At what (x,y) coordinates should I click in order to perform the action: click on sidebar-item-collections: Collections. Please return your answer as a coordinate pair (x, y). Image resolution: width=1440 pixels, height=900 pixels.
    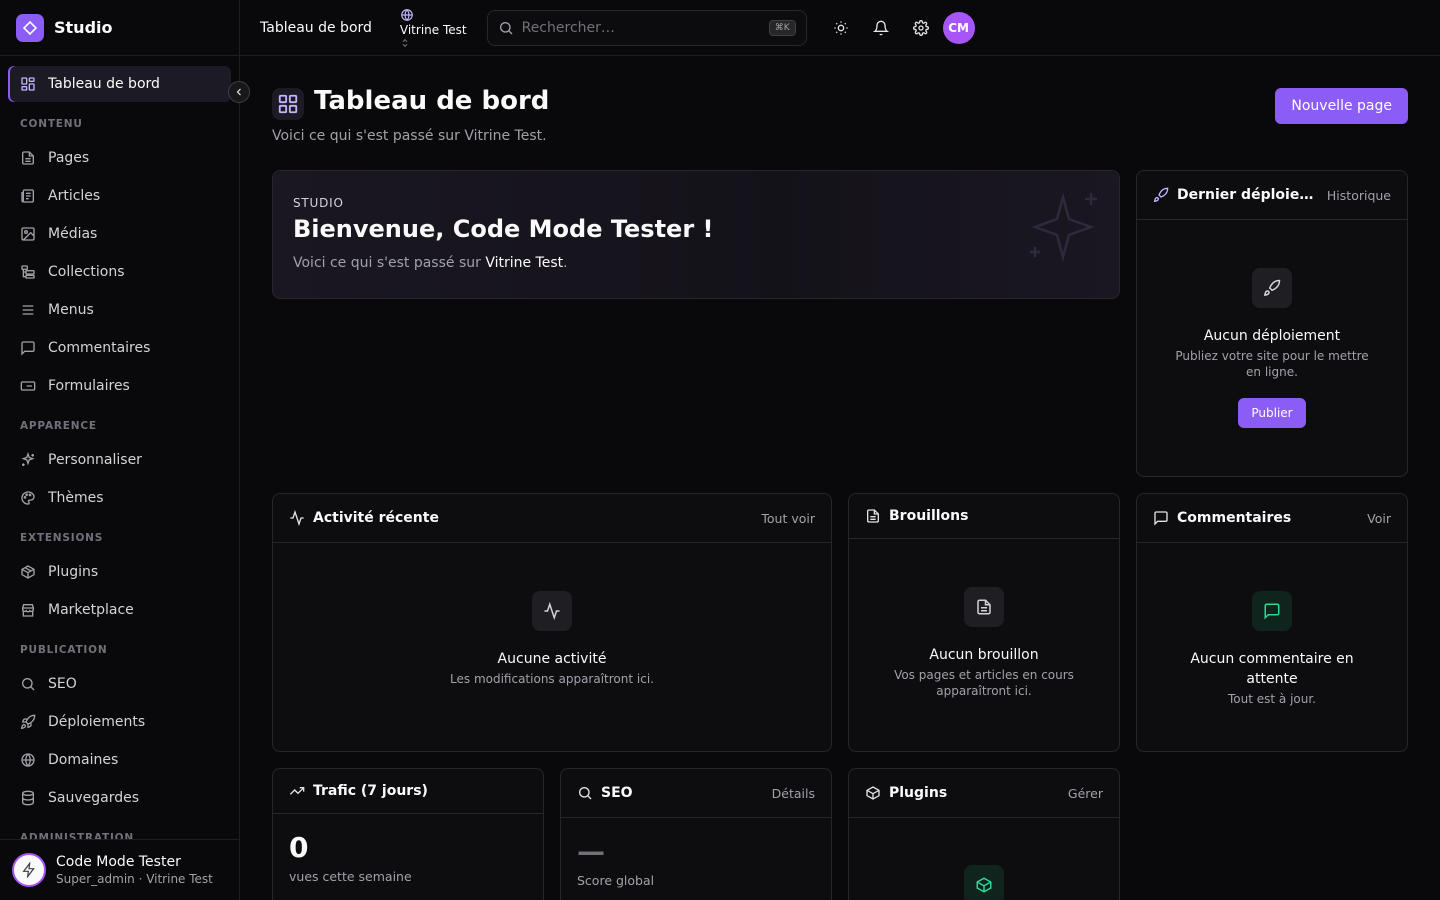
    Looking at the image, I should click on (119, 272).